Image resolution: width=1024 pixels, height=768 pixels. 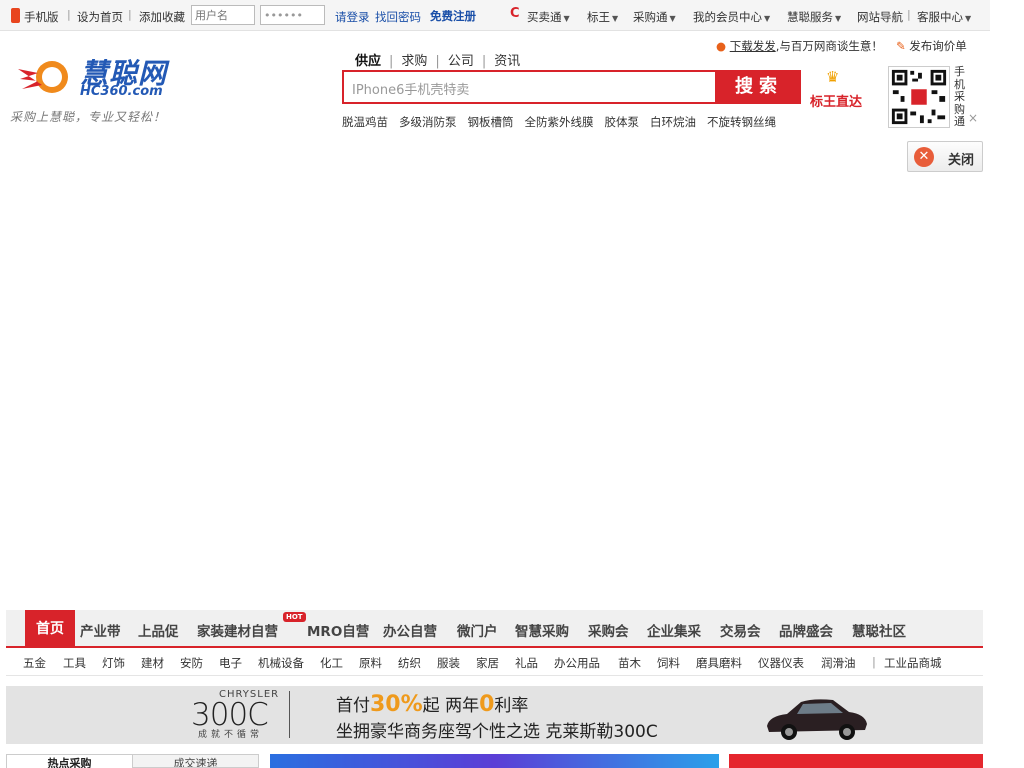 What do you see at coordinates (231, 735) in the screenshot?
I see `brand-tagline: 成就不循常` at bounding box center [231, 735].